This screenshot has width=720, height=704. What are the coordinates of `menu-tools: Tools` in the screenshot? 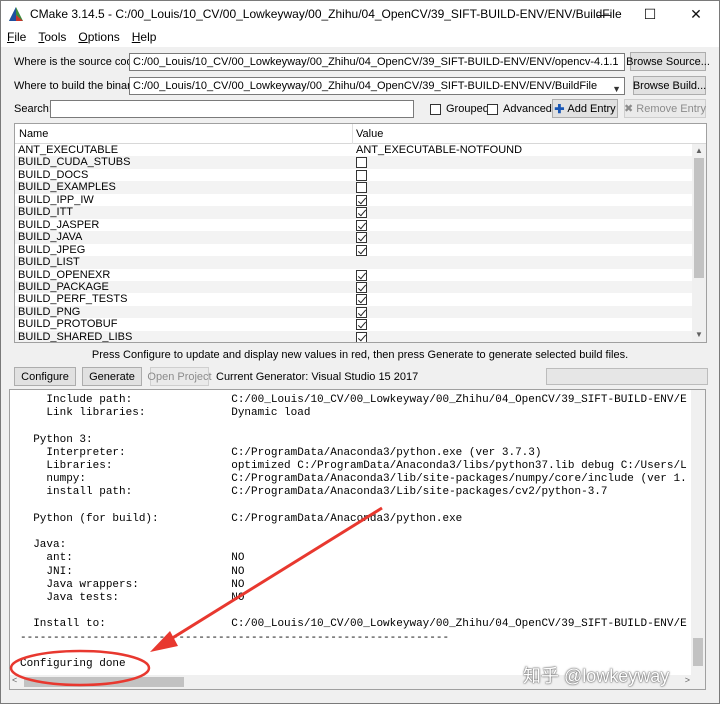 It's located at (52, 37).